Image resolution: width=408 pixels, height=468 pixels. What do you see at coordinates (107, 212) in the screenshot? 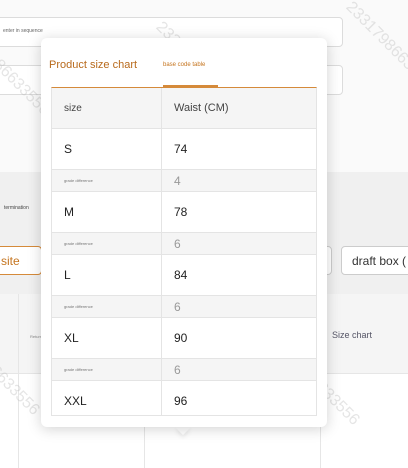
I see `size-label: M` at bounding box center [107, 212].